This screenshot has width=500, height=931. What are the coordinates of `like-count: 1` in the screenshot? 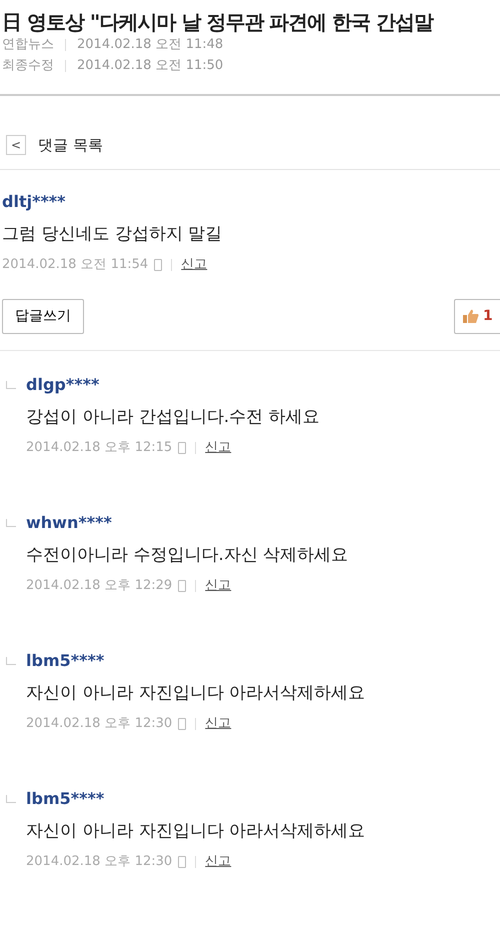 It's located at (488, 316).